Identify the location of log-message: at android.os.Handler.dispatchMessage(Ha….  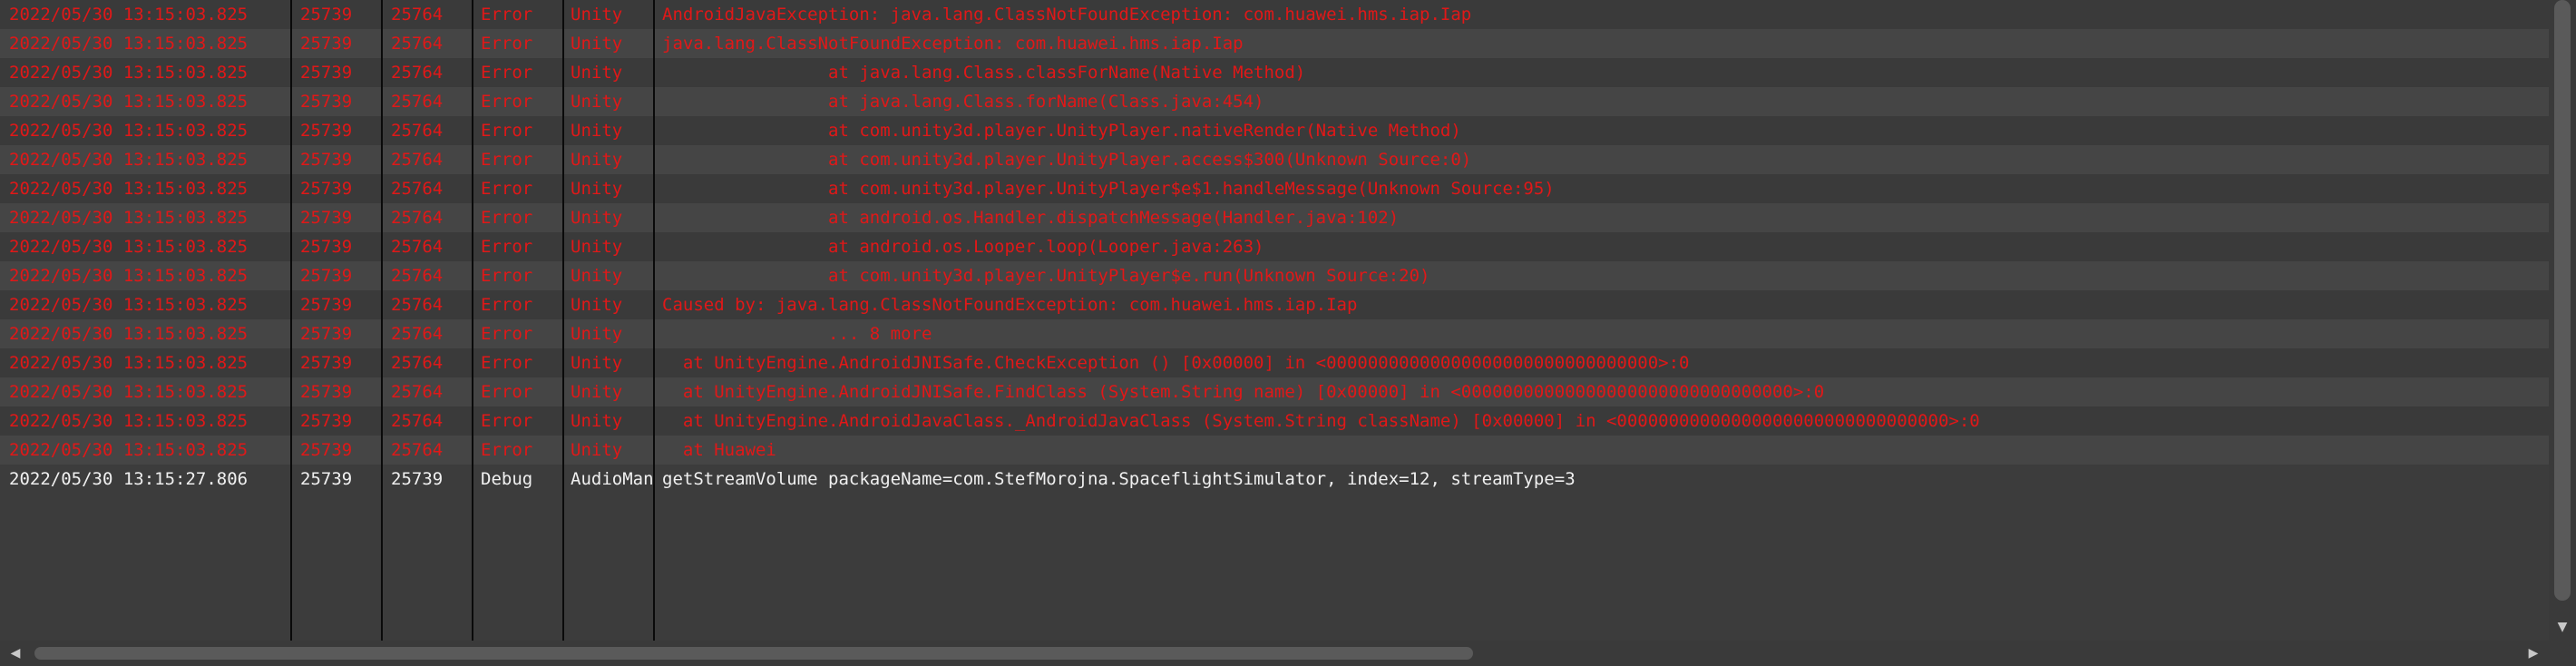
(1031, 218).